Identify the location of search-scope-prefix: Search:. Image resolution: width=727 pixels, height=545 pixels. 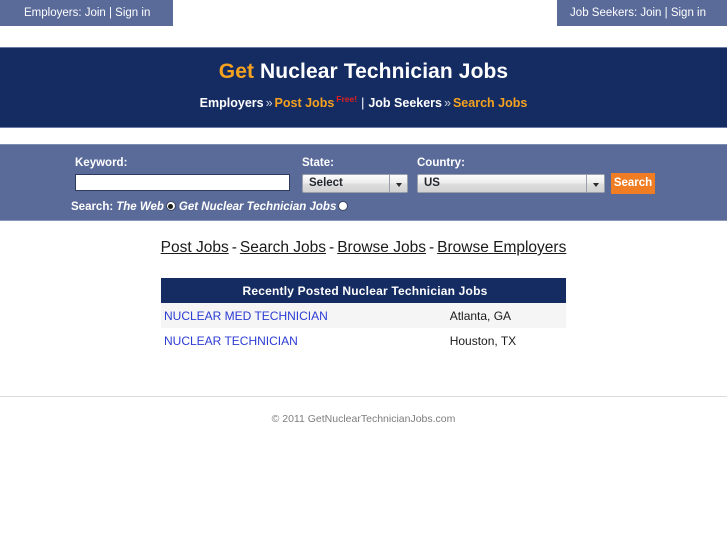
(92, 207).